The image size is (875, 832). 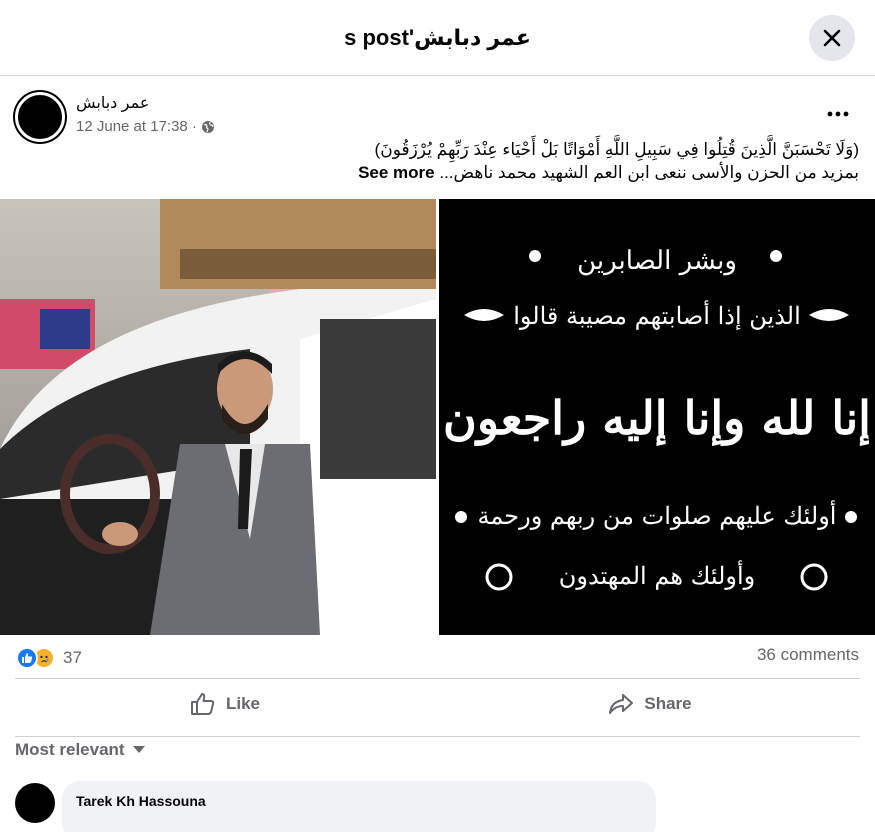 I want to click on divider-bottom, so click(x=437, y=736).